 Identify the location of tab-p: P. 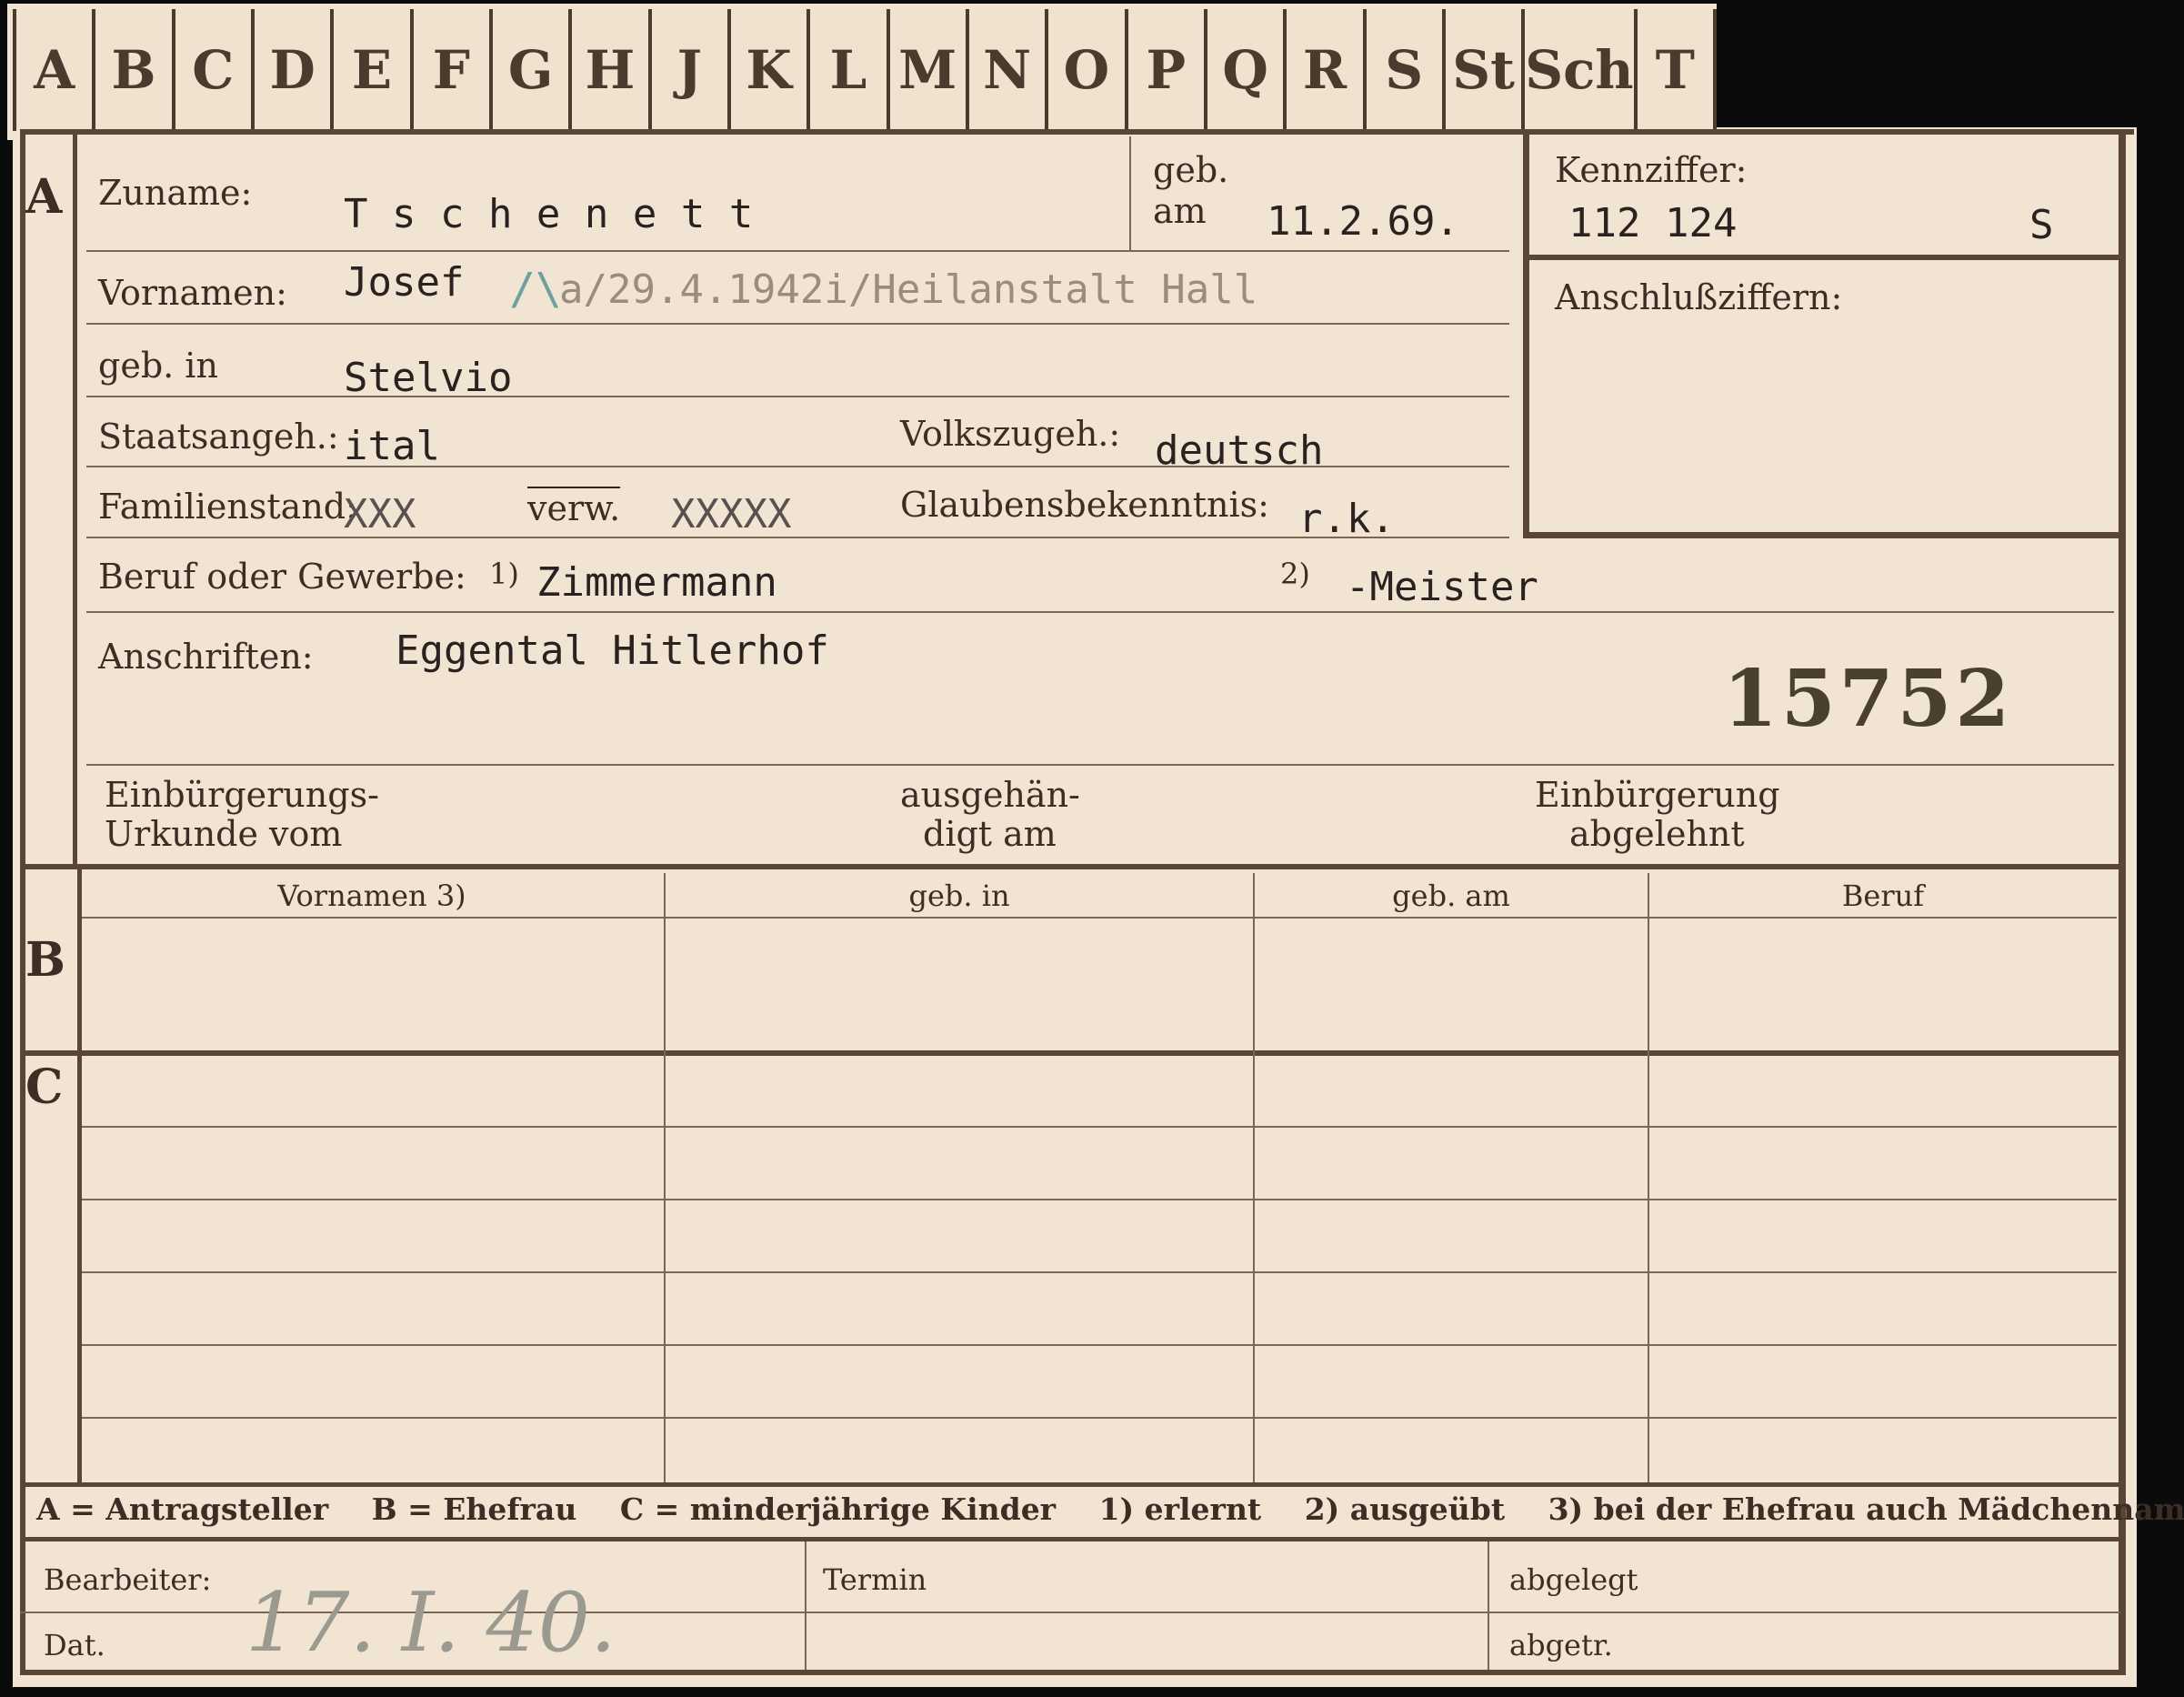
(1164, 70).